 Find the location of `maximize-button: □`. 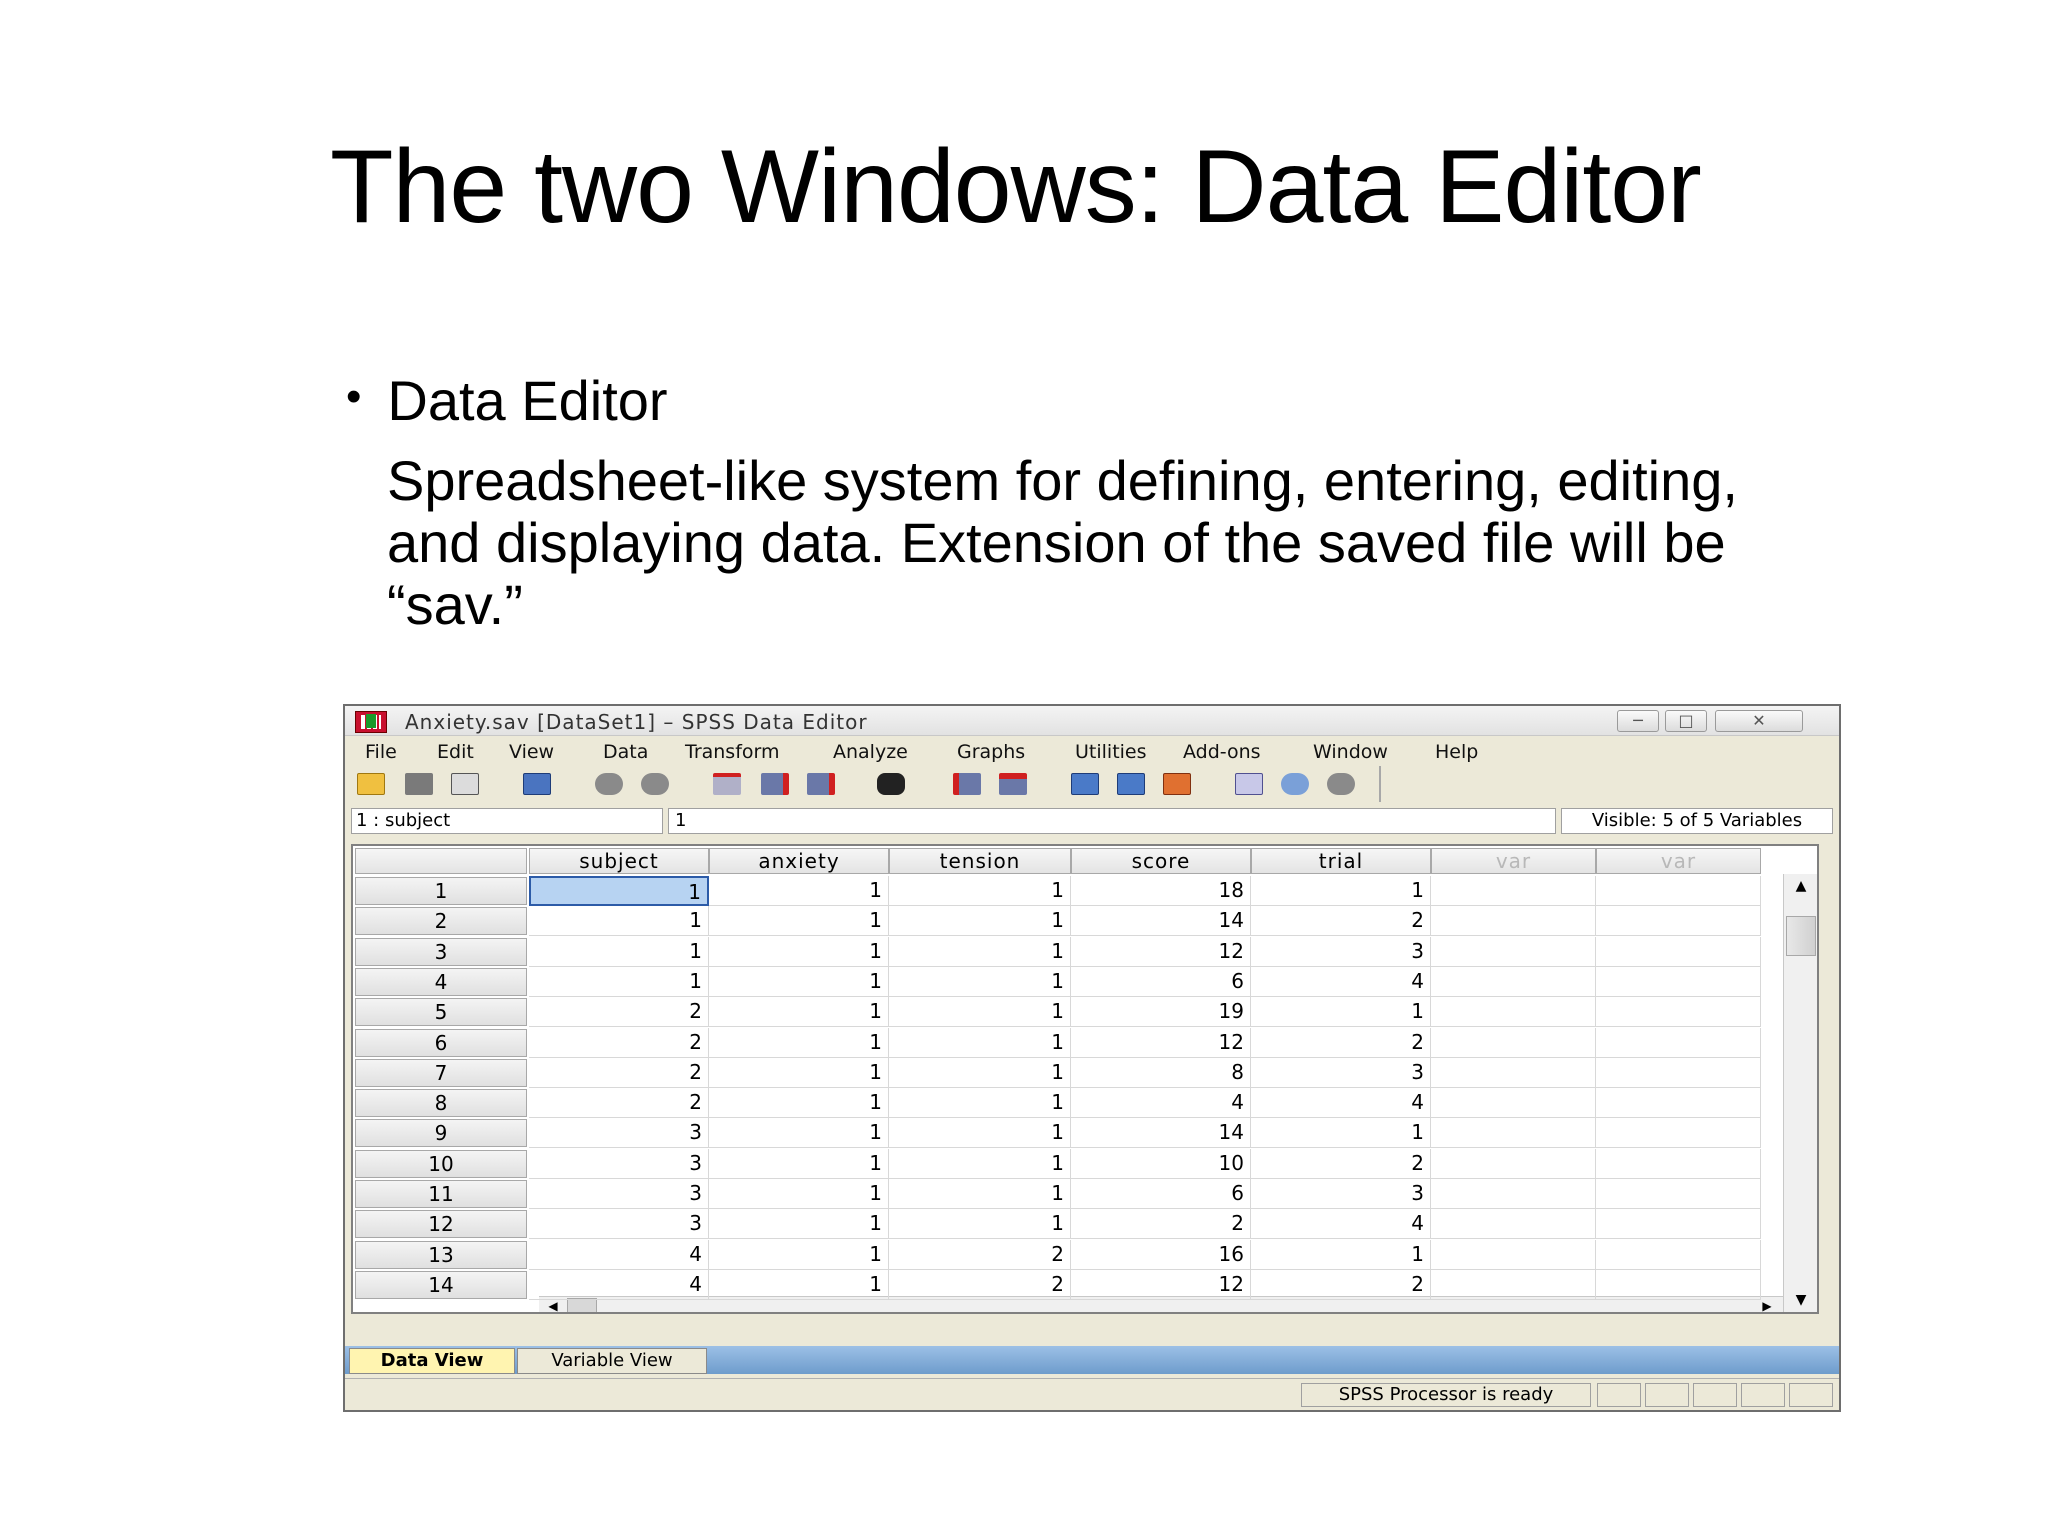

maximize-button: □ is located at coordinates (1686, 721).